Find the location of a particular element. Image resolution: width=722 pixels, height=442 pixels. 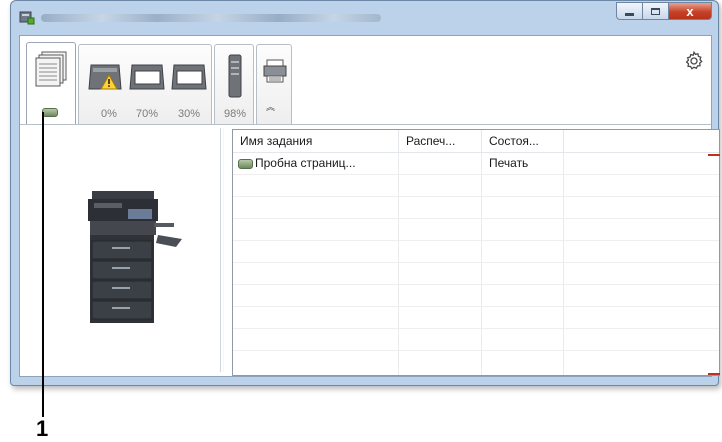

callout-number: 1 is located at coordinates (42, 428).